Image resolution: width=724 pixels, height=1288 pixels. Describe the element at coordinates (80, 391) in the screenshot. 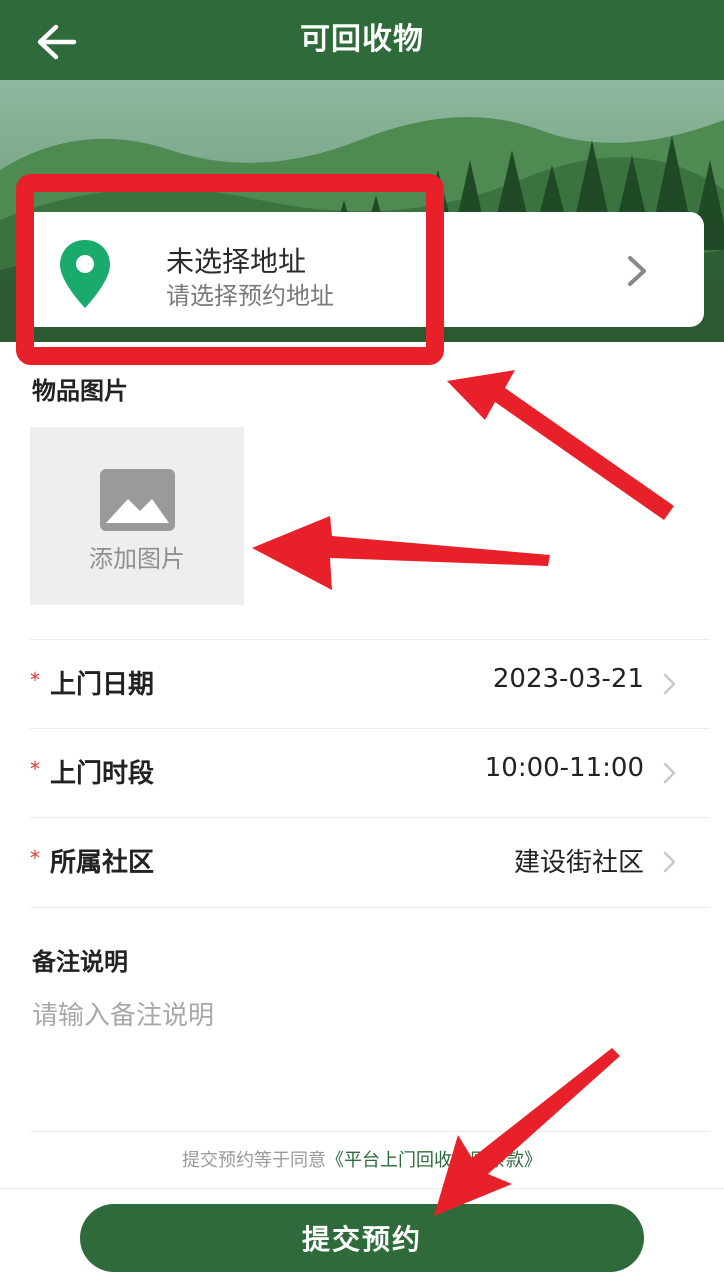

I see `photos-section-label: 物品图片` at that location.